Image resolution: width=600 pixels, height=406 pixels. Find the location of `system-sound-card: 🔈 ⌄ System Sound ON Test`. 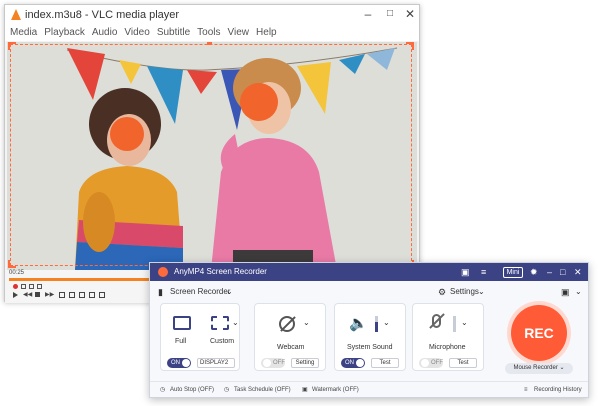

system-sound-card: 🔈 ⌄ System Sound ON Test is located at coordinates (370, 337).